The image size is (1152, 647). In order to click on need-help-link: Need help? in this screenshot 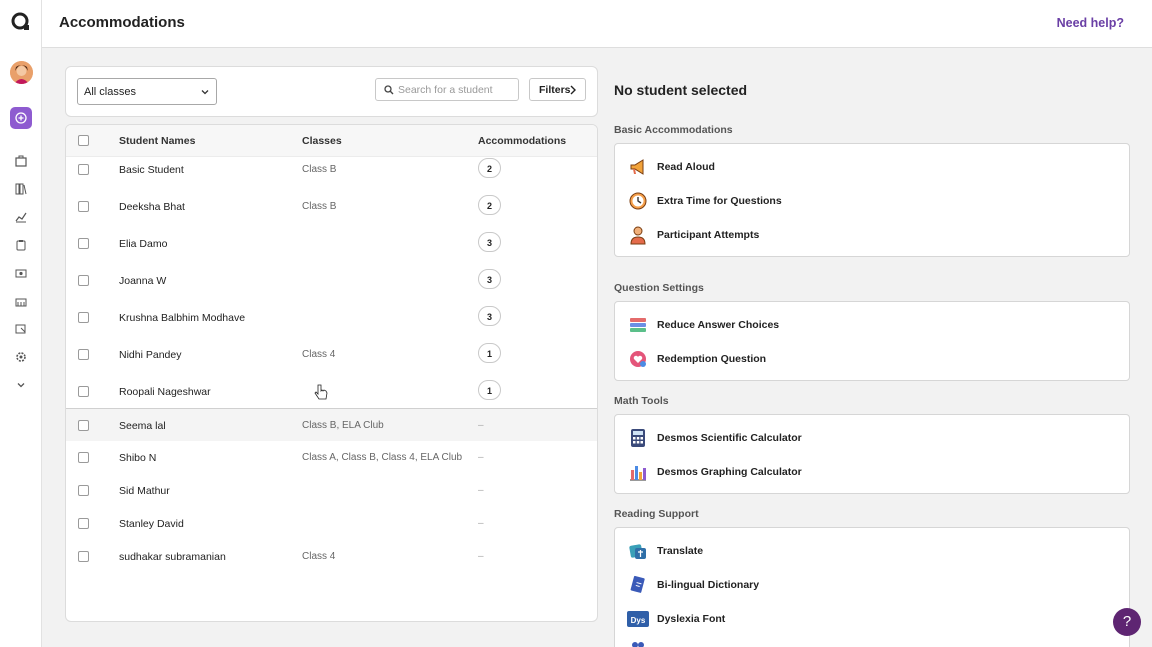, I will do `click(1090, 23)`.